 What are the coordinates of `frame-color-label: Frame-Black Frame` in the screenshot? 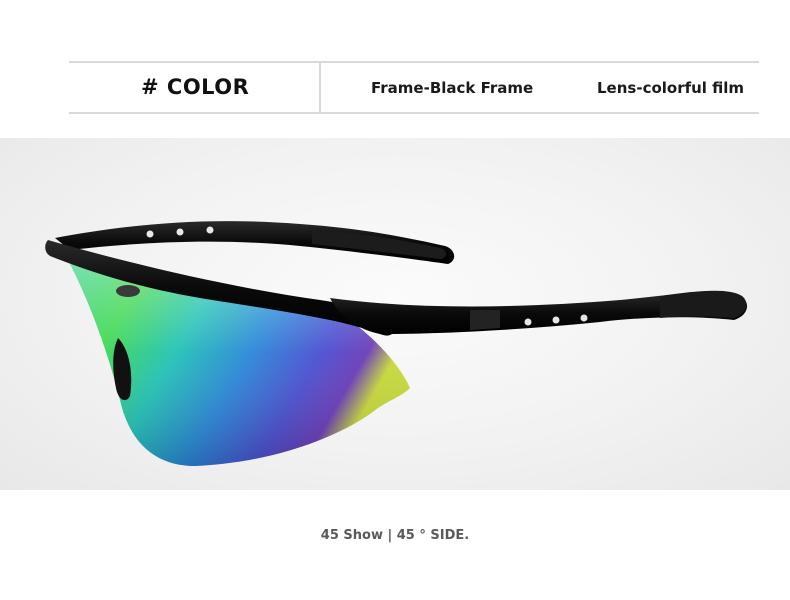 It's located at (452, 88).